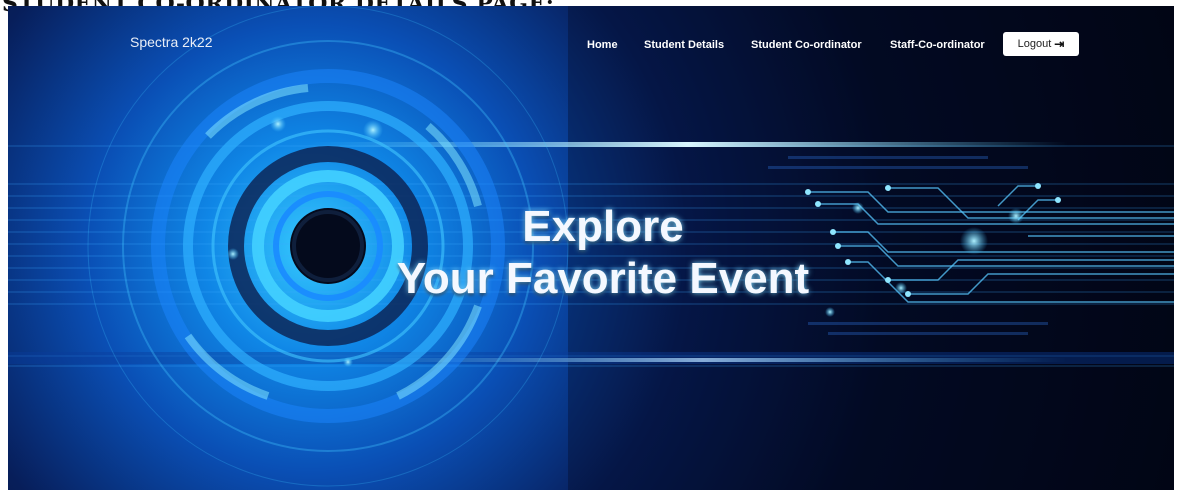 The image size is (1182, 494). What do you see at coordinates (937, 45) in the screenshot?
I see `nav-link-staff-coordinator: Staff-Co-ordinator` at bounding box center [937, 45].